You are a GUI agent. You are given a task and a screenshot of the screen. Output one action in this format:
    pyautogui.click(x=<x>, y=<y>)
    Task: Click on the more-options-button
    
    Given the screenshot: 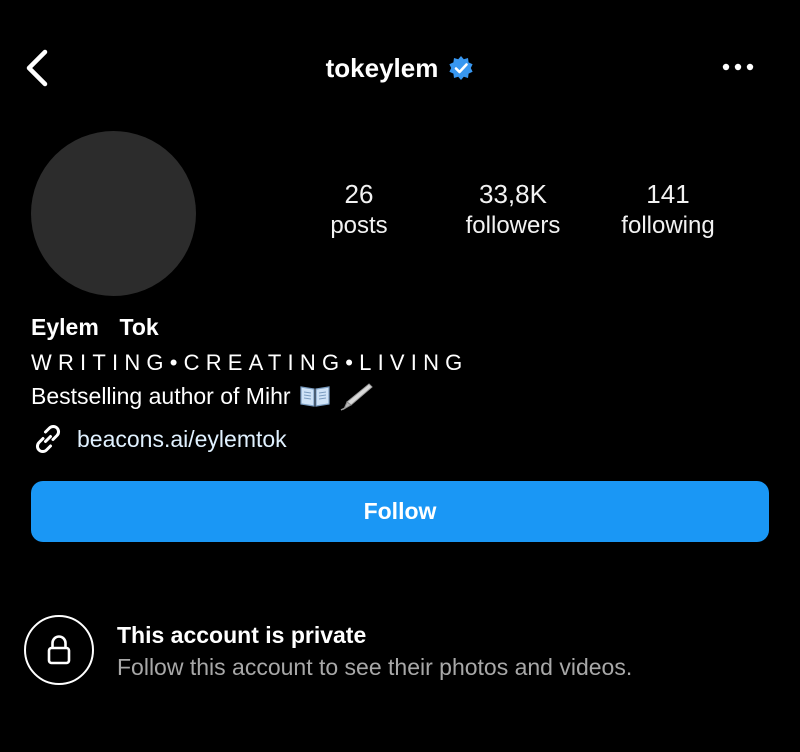 What is the action you would take?
    pyautogui.click(x=738, y=67)
    